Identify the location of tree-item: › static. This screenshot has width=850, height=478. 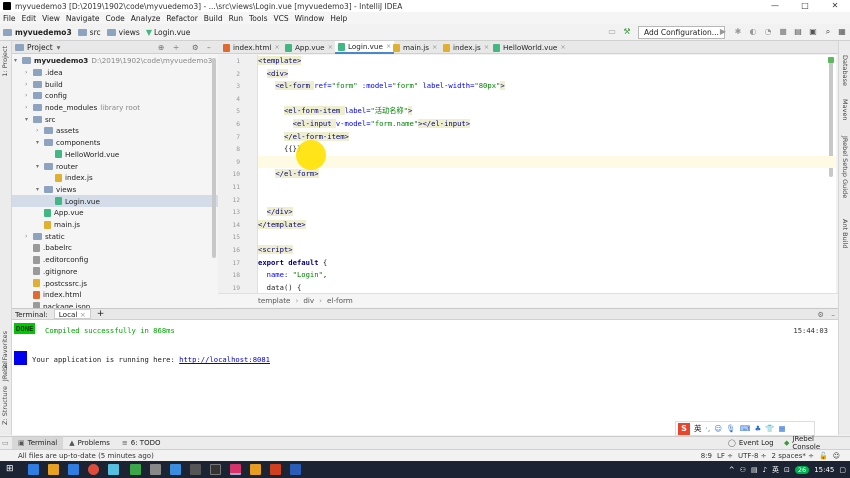
(115, 237).